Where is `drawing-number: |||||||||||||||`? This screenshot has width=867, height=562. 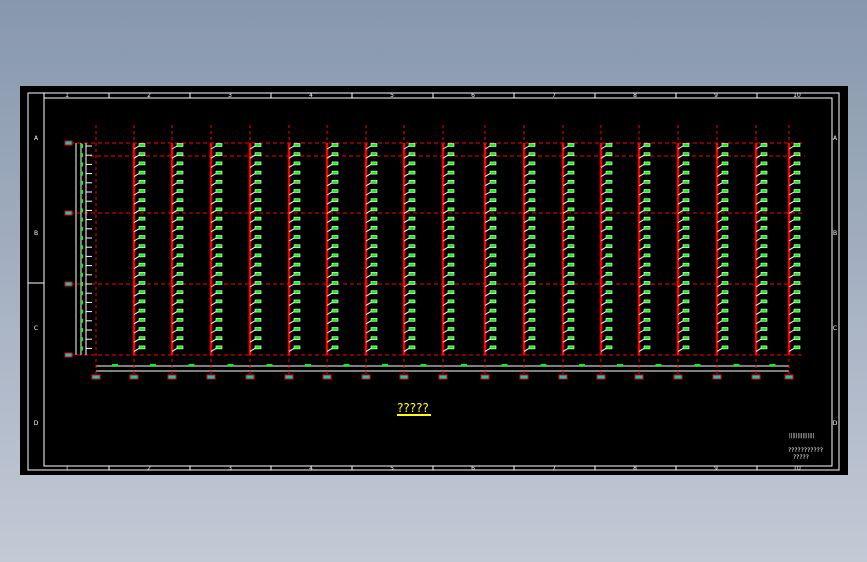 drawing-number: ||||||||||||||| is located at coordinates (802, 436).